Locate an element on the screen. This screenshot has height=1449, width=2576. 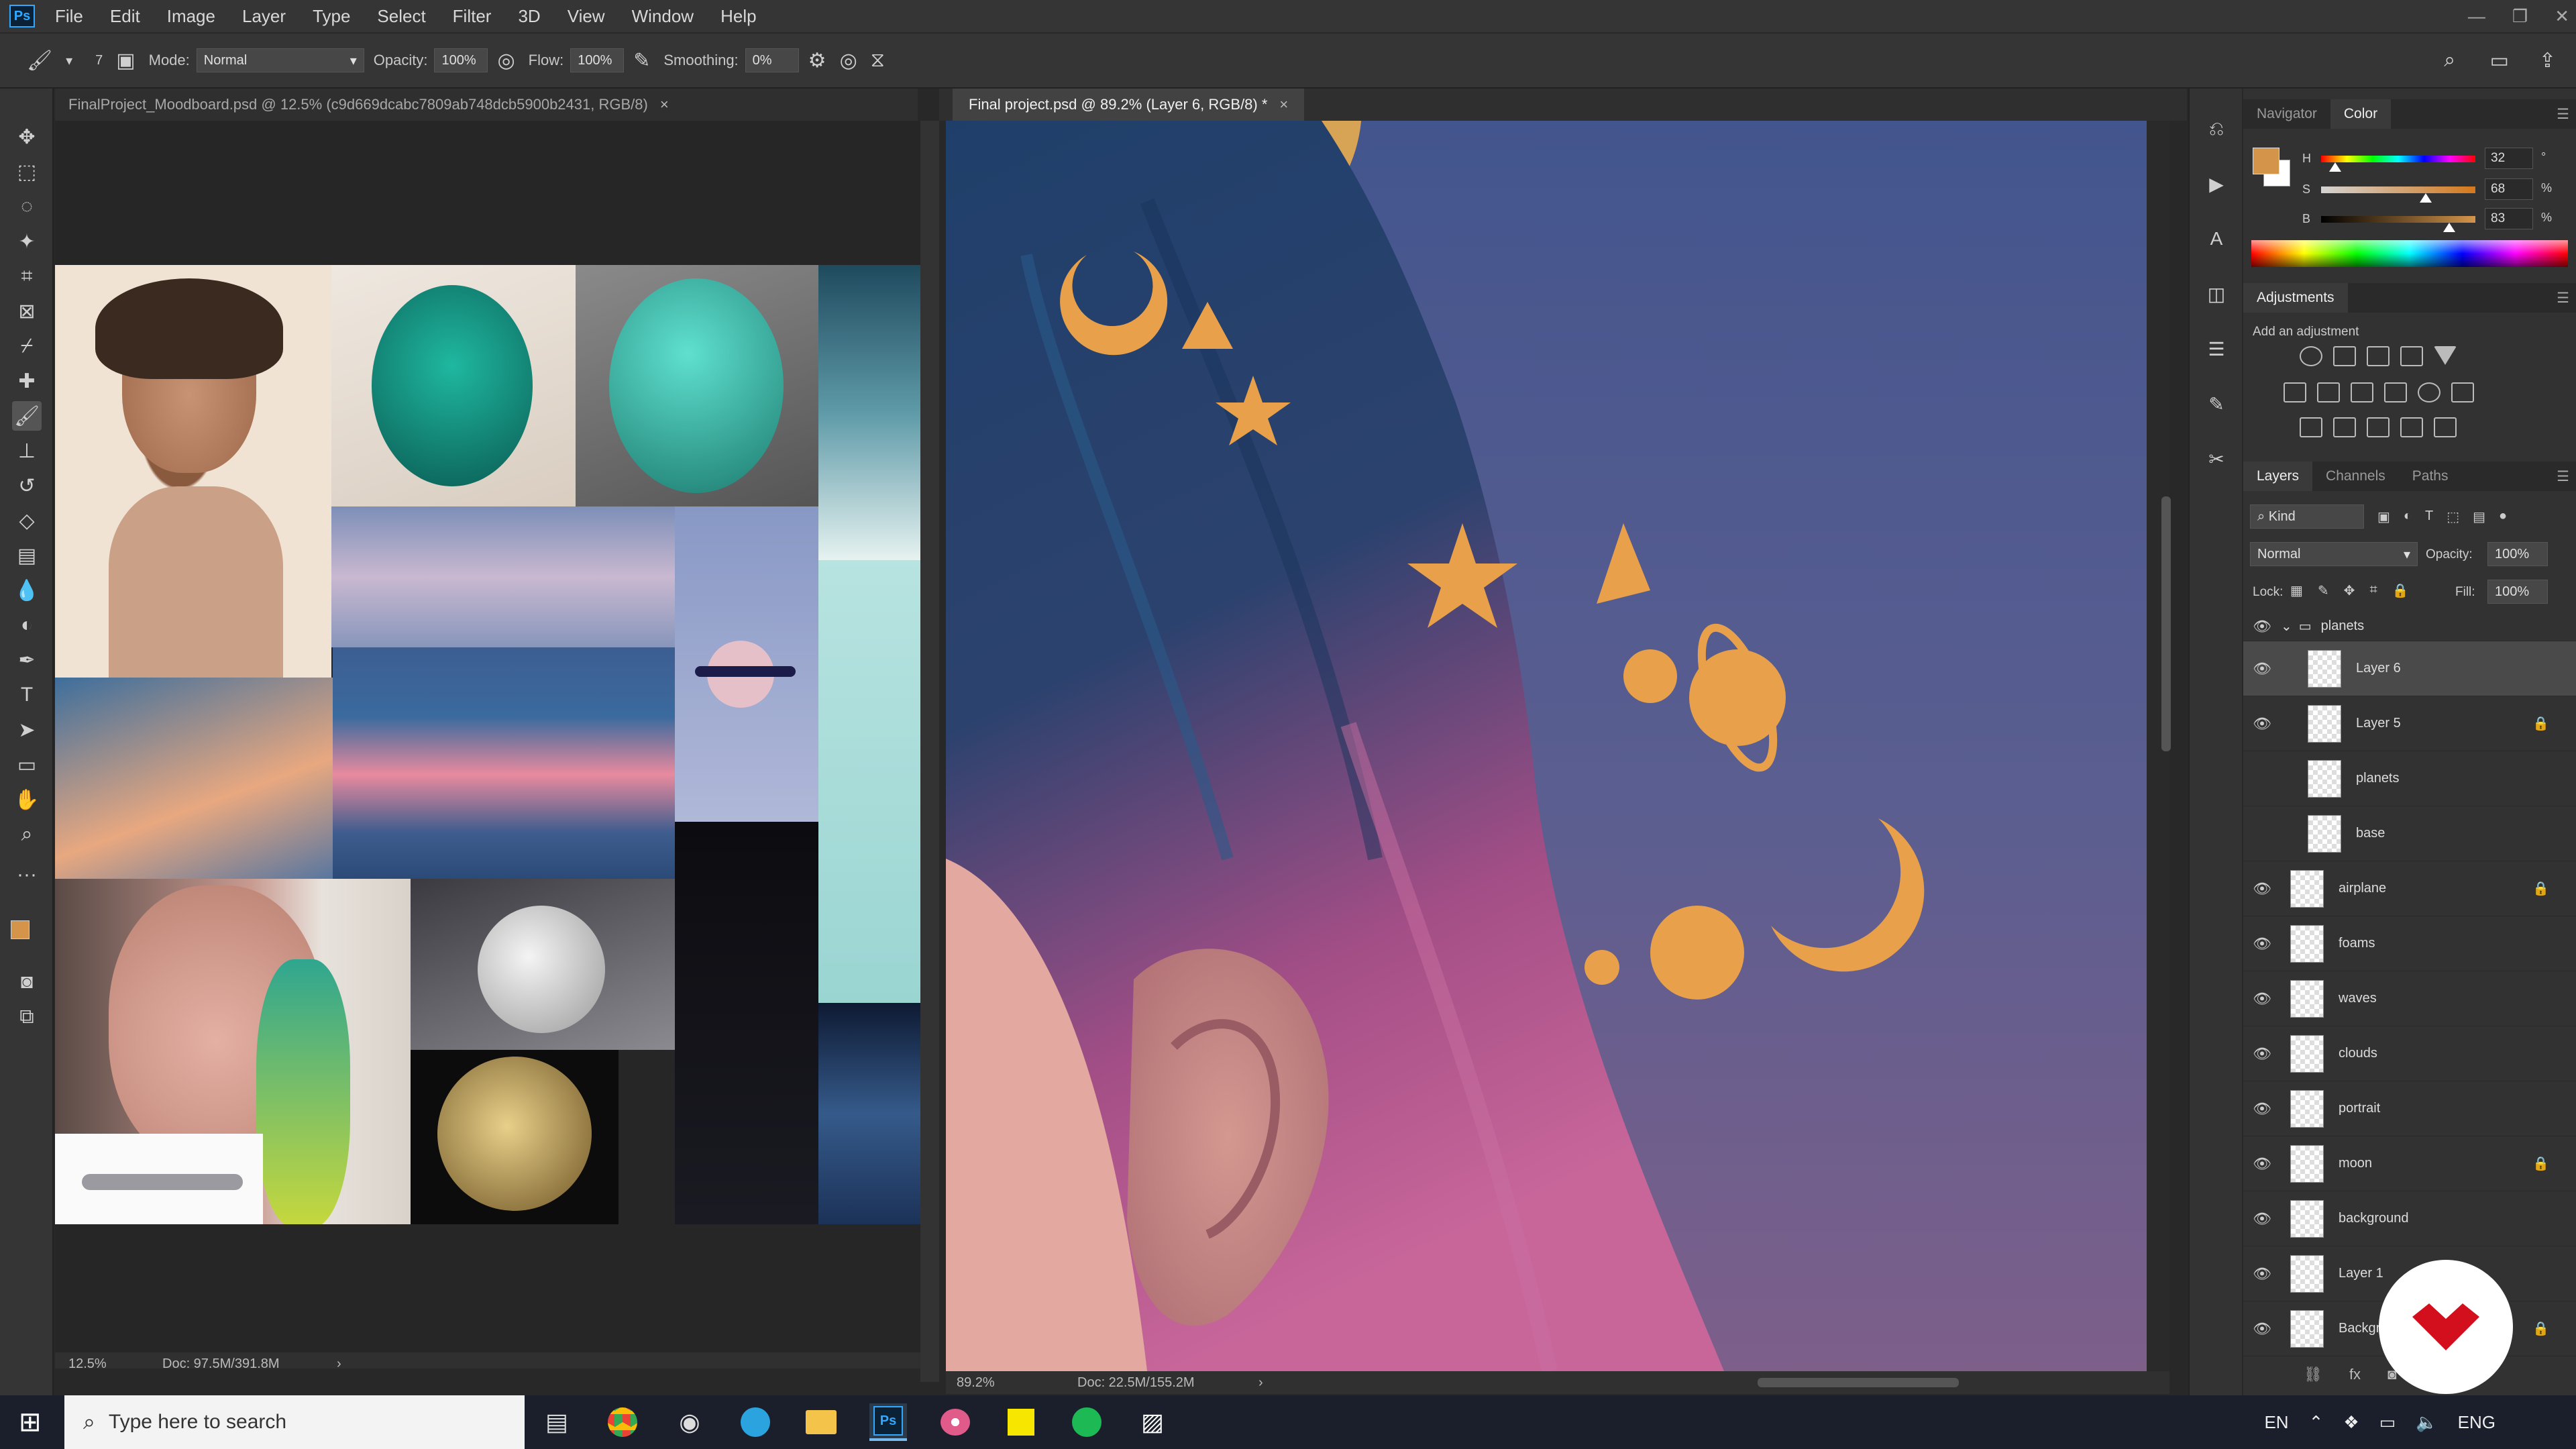
share-icon: ⇪ is located at coordinates (2547, 60).